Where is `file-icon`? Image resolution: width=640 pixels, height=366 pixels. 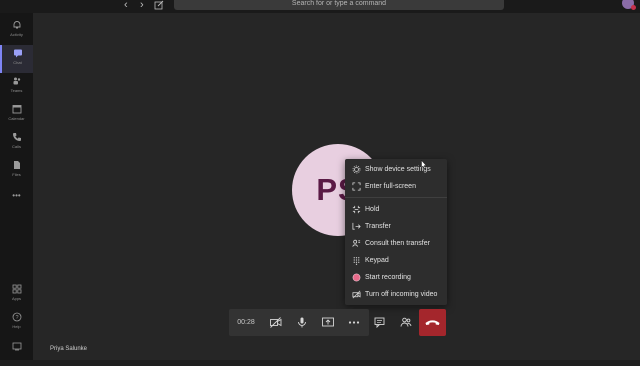 file-icon is located at coordinates (16, 165).